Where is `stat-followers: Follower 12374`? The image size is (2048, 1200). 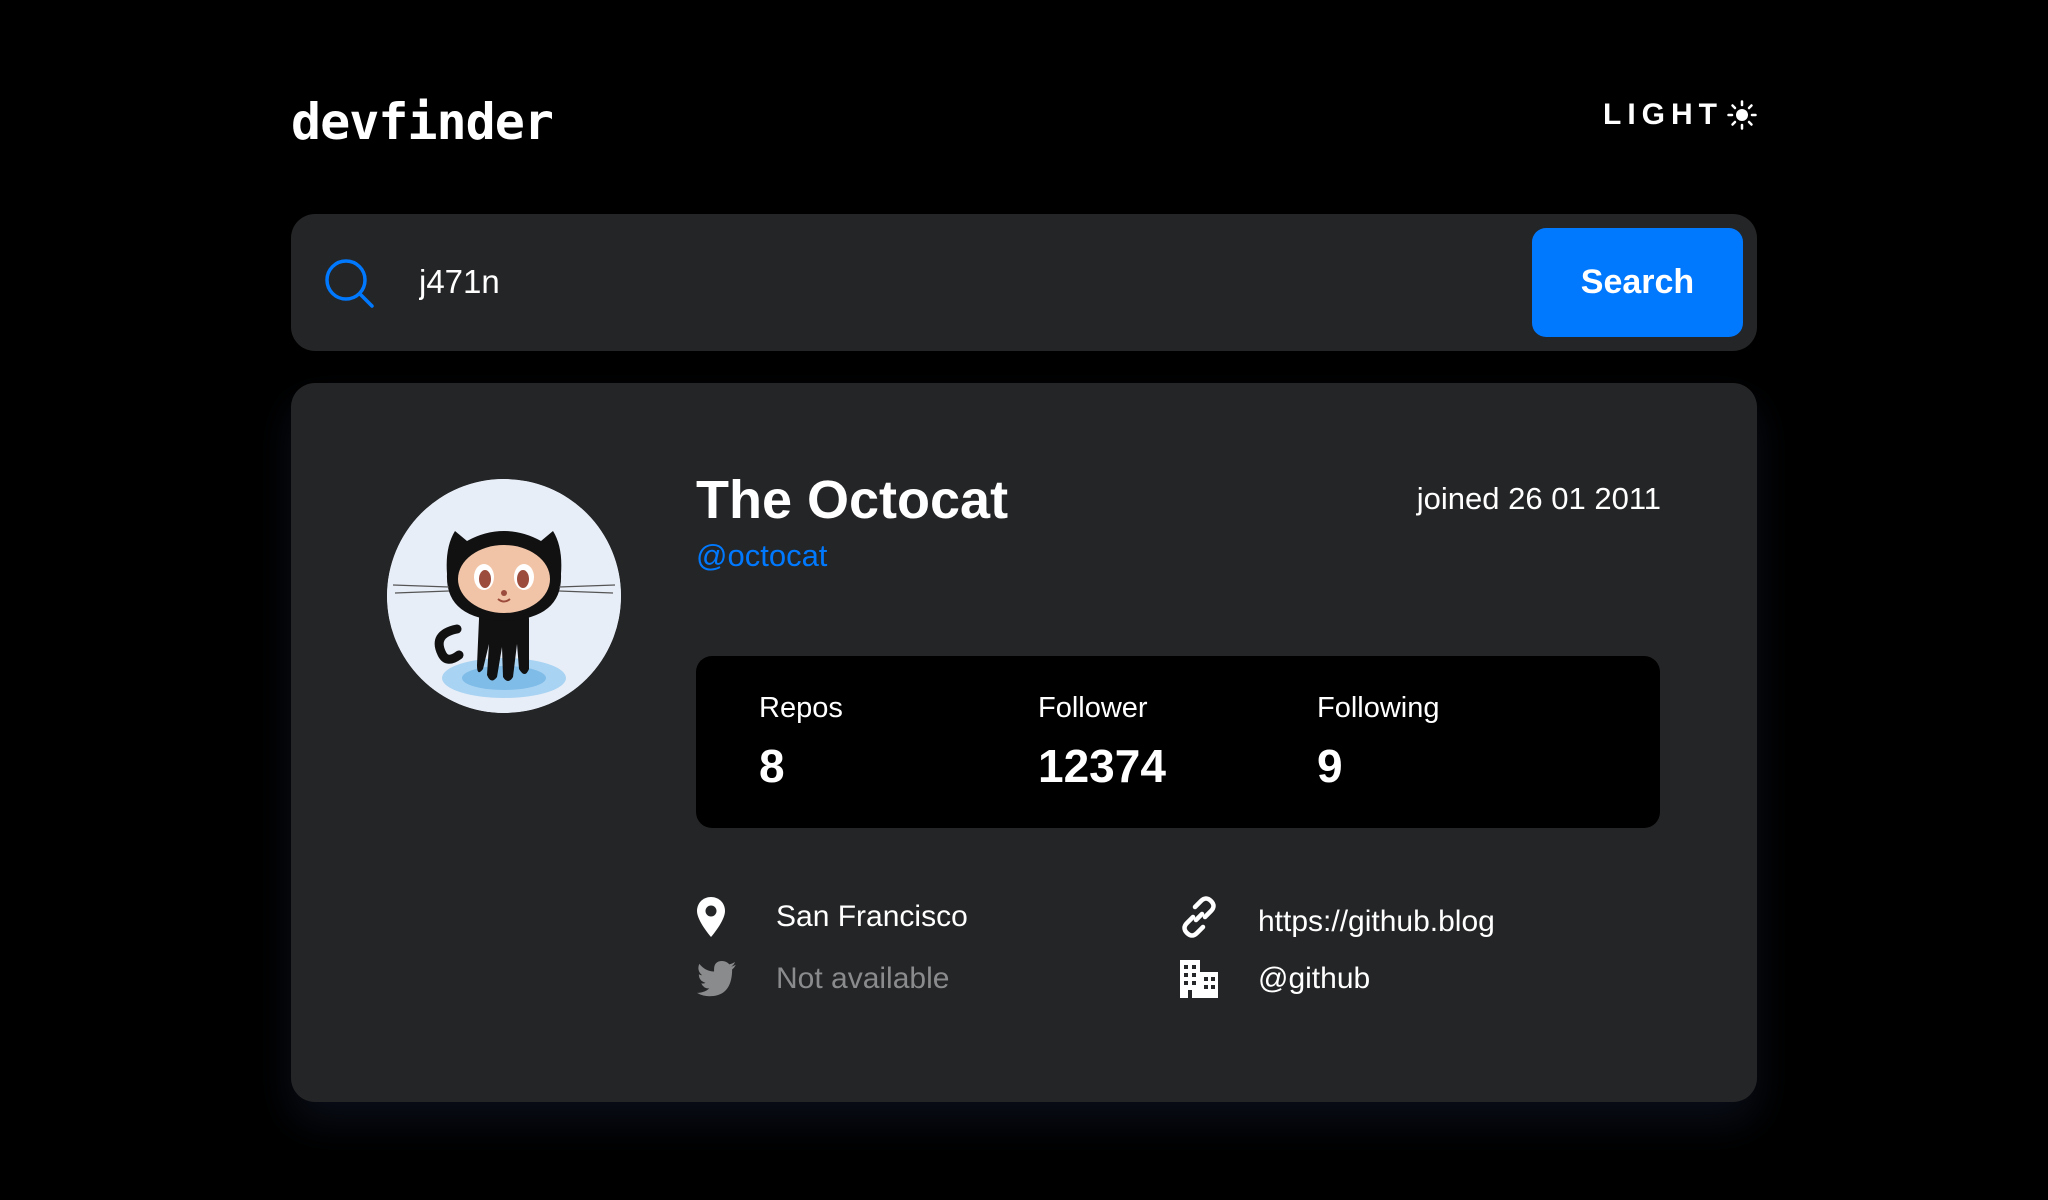 stat-followers: Follower 12374 is located at coordinates (1102, 743).